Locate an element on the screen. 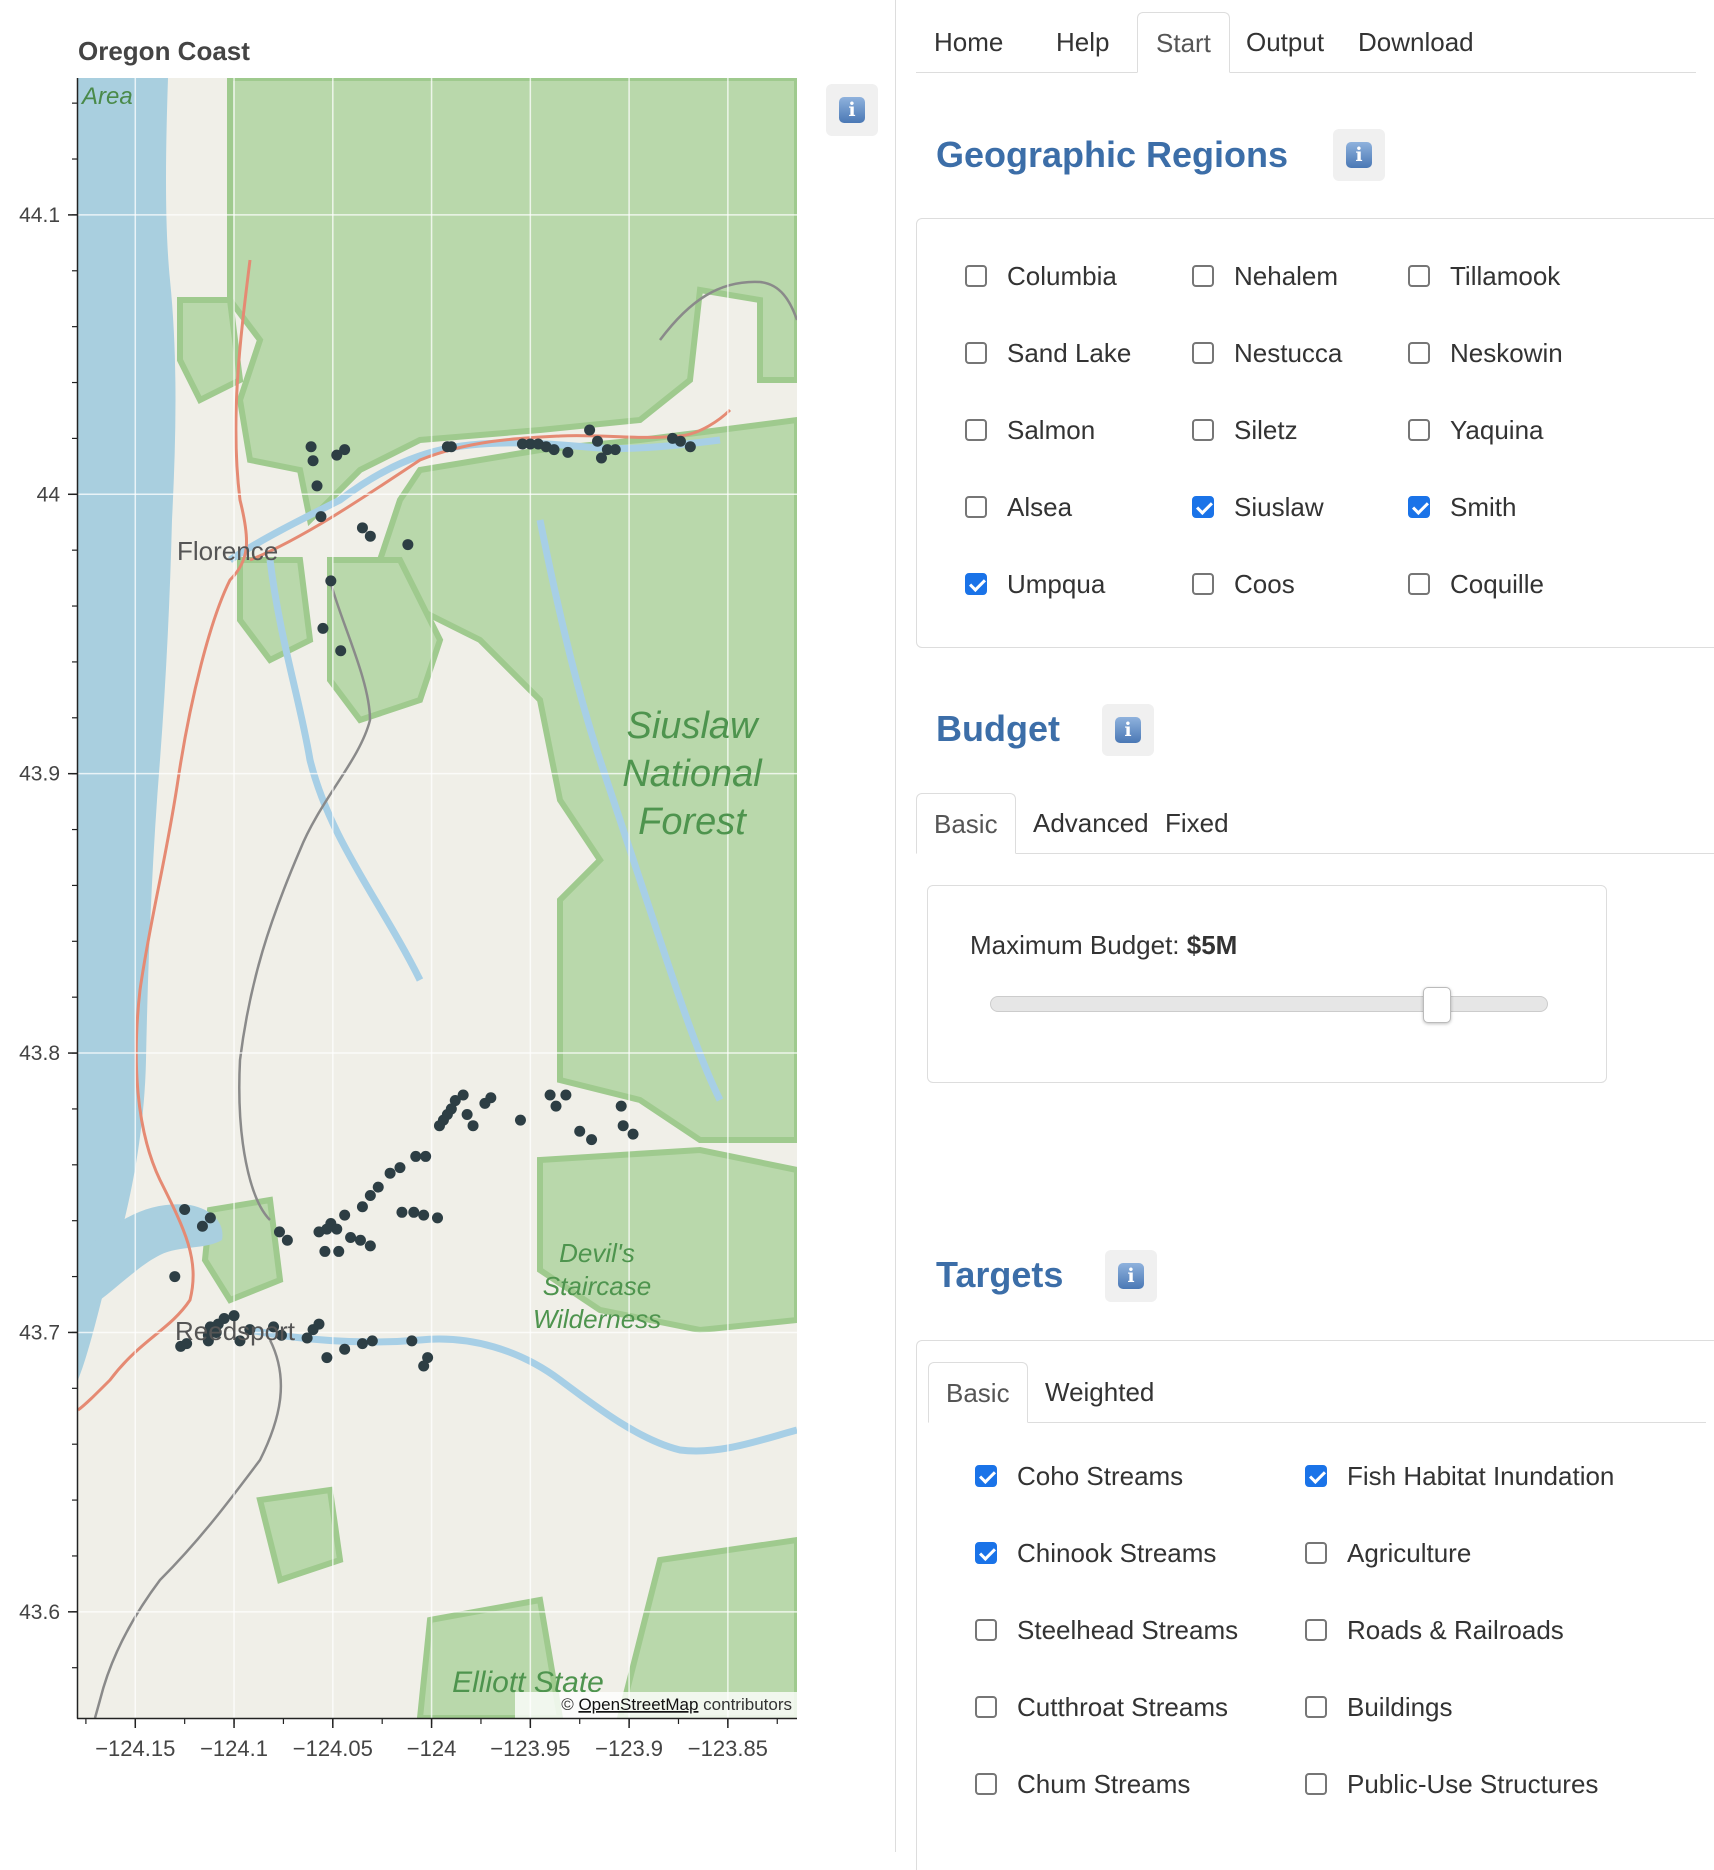 This screenshot has width=1714, height=1870. nav-help: Help is located at coordinates (1082, 42).